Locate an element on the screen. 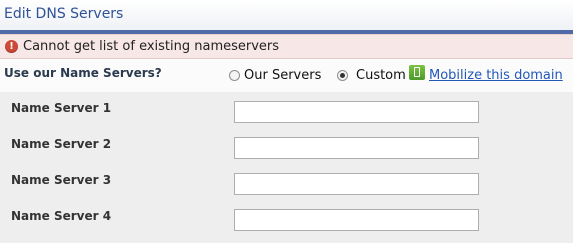  mobile-phone-icon is located at coordinates (417, 72).